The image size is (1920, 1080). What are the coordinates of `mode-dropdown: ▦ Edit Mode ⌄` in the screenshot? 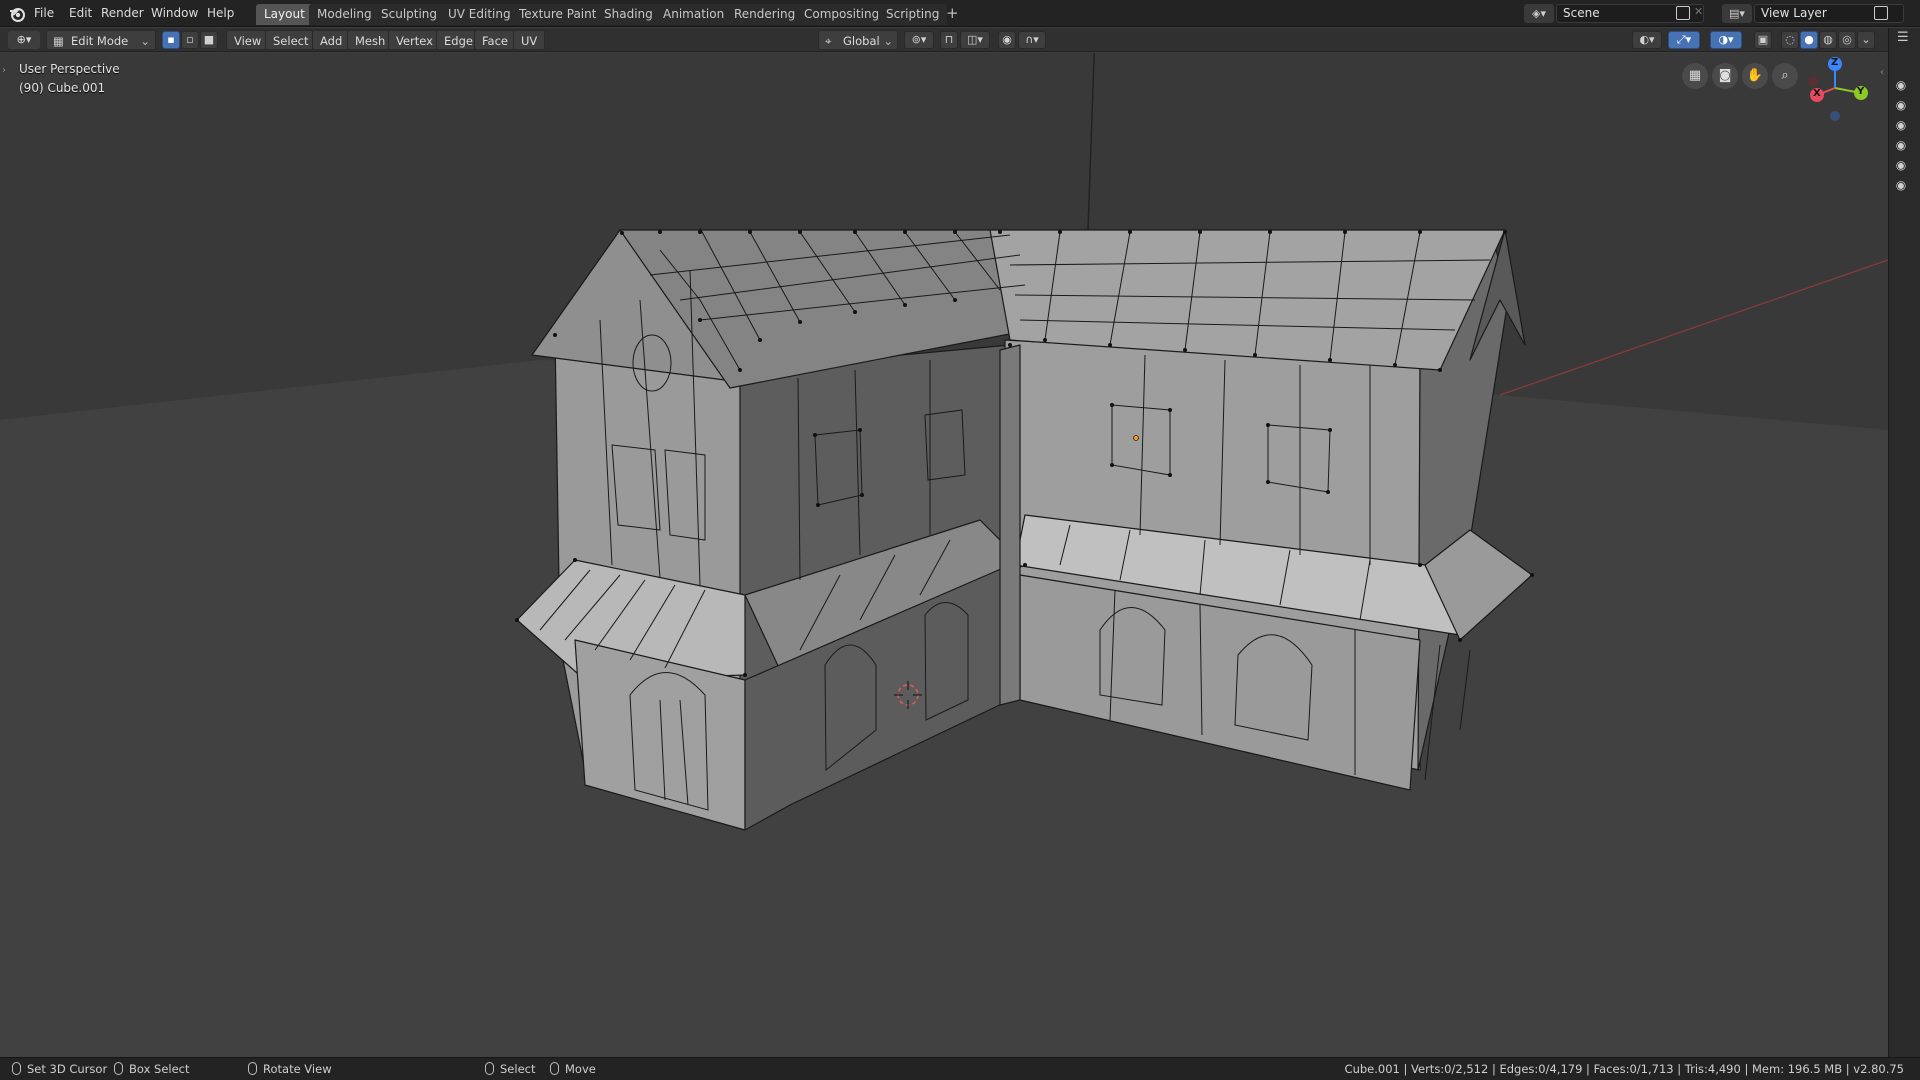 It's located at (101, 40).